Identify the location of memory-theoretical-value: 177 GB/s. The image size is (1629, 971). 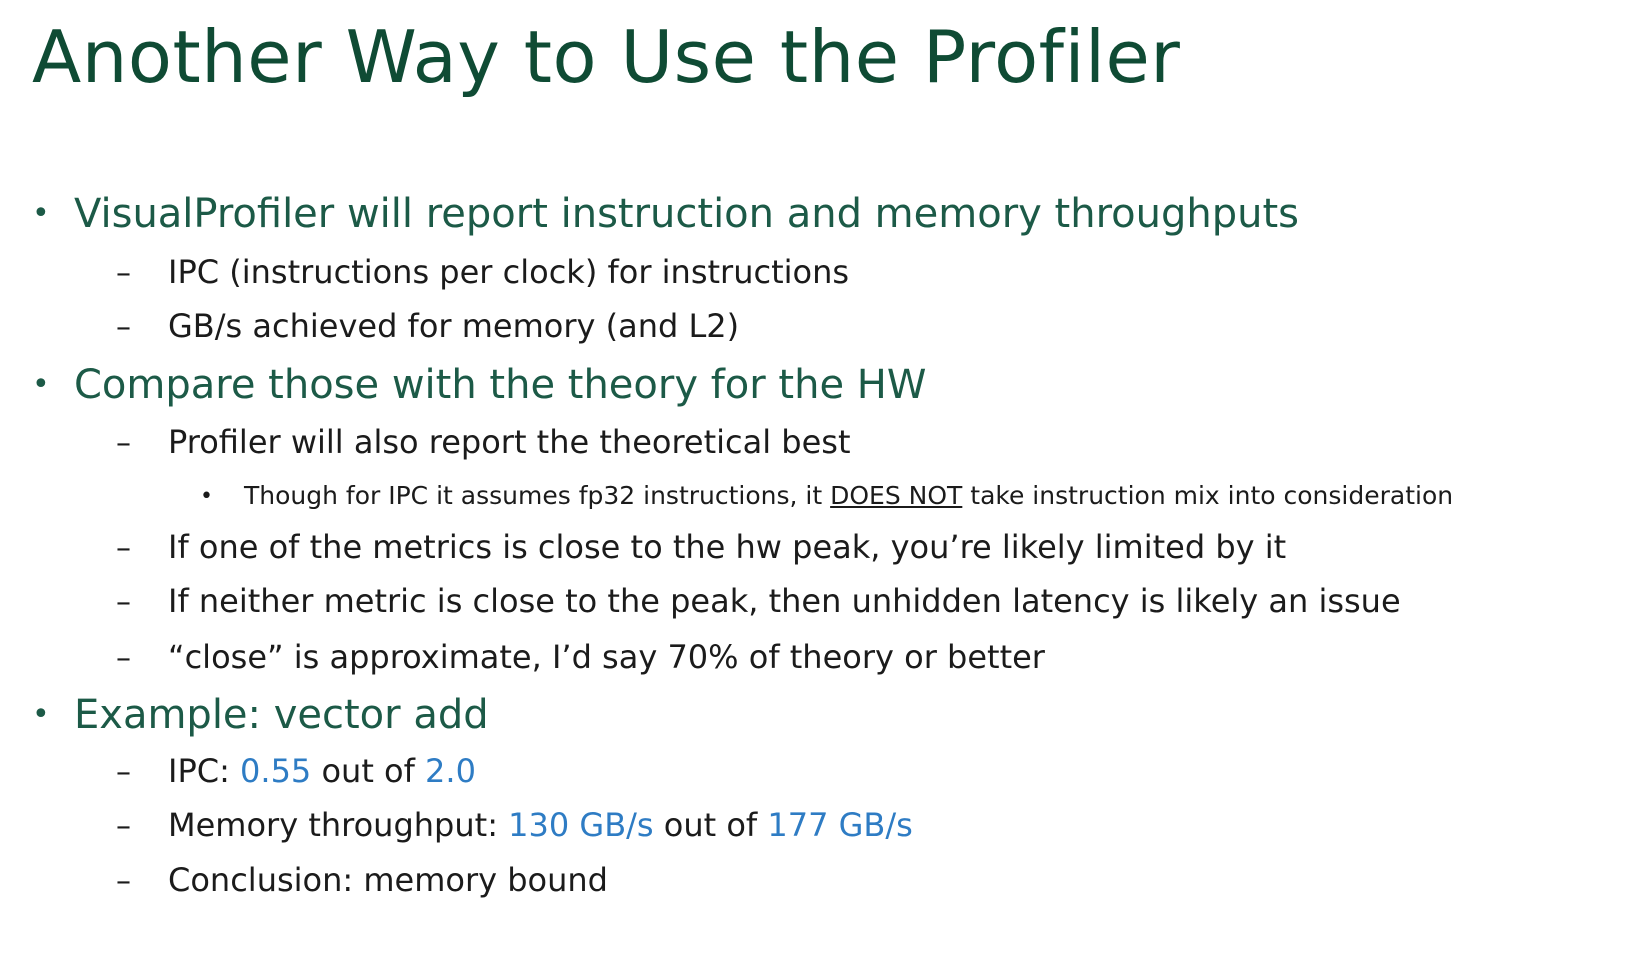
(840, 825).